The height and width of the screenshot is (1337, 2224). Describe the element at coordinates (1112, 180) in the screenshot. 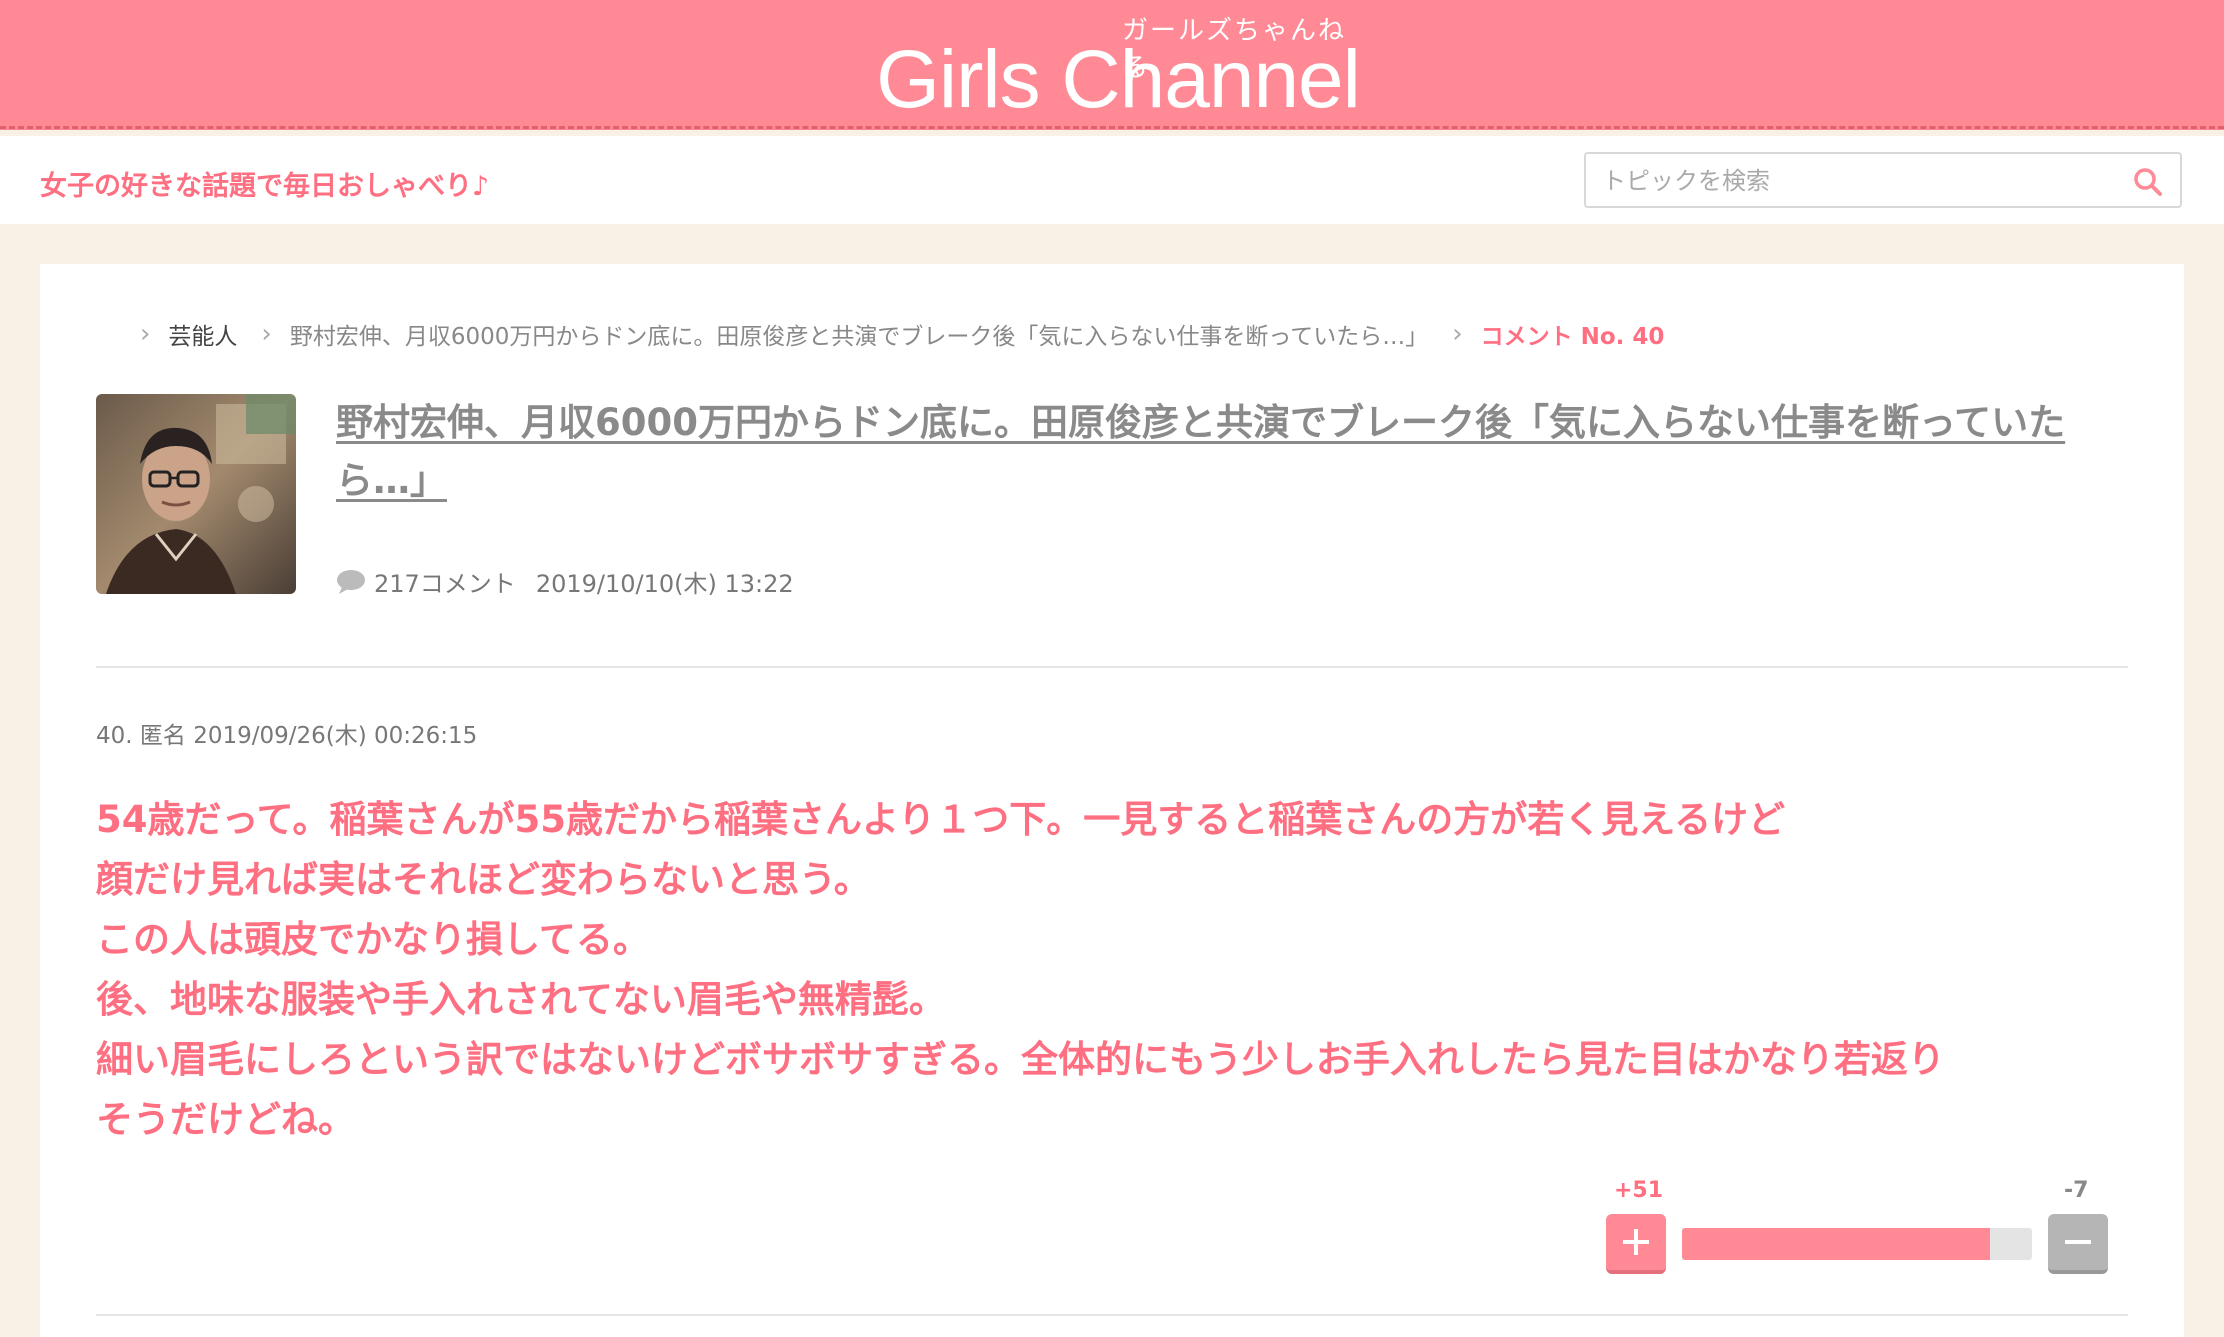

I see `sub-header: 女子の好きな話題で毎日おしゃべり♪` at that location.